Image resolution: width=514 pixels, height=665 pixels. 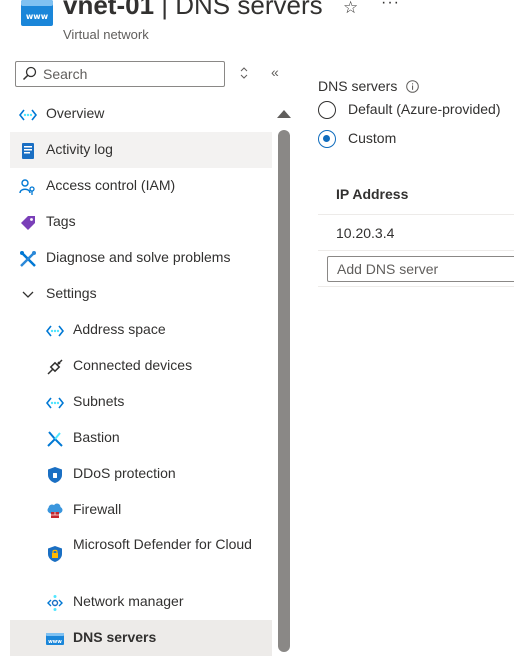 What do you see at coordinates (55, 439) in the screenshot?
I see `bastion-icon` at bounding box center [55, 439].